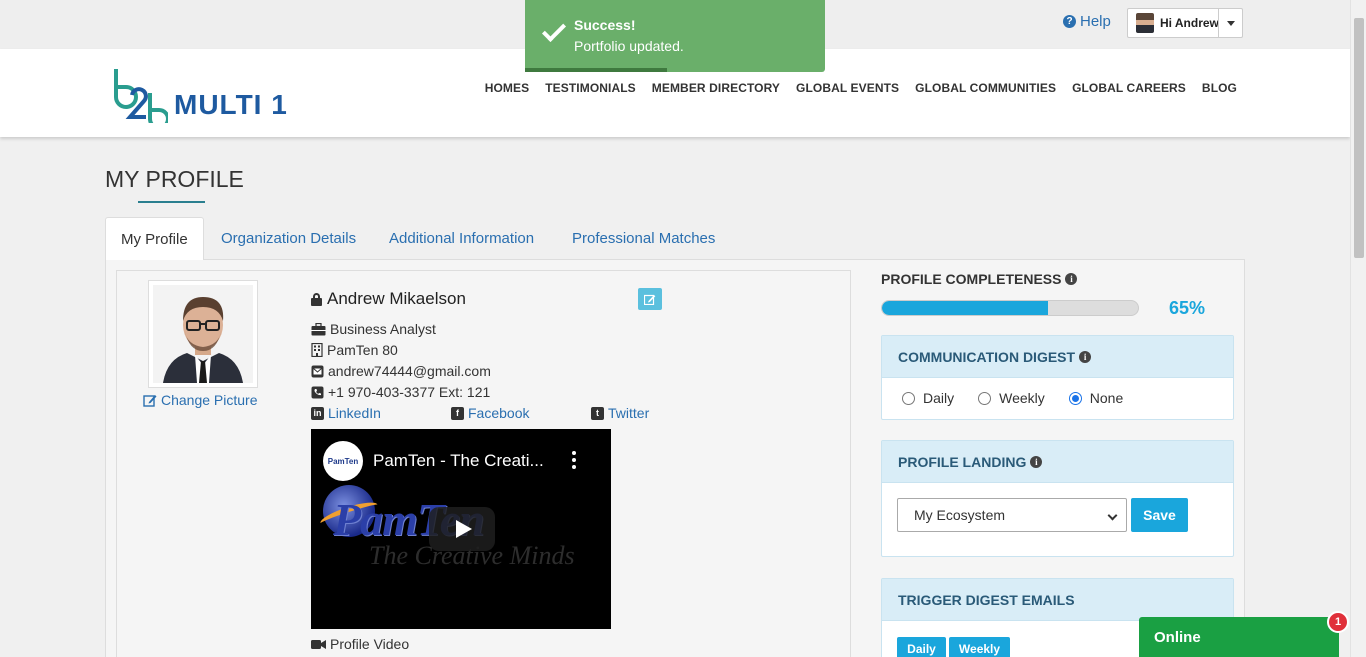 The image size is (1366, 657). Describe the element at coordinates (643, 238) in the screenshot. I see `tab-professional-matches: Professional Matches` at that location.